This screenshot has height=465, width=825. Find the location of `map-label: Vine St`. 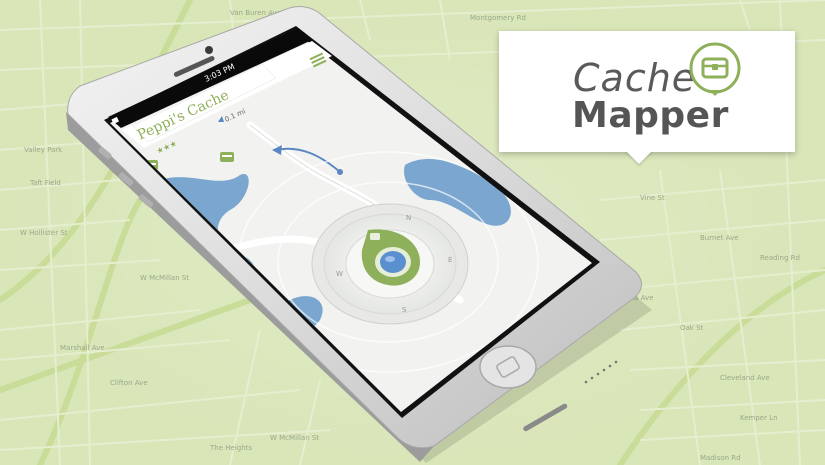

map-label: Vine St is located at coordinates (652, 198).